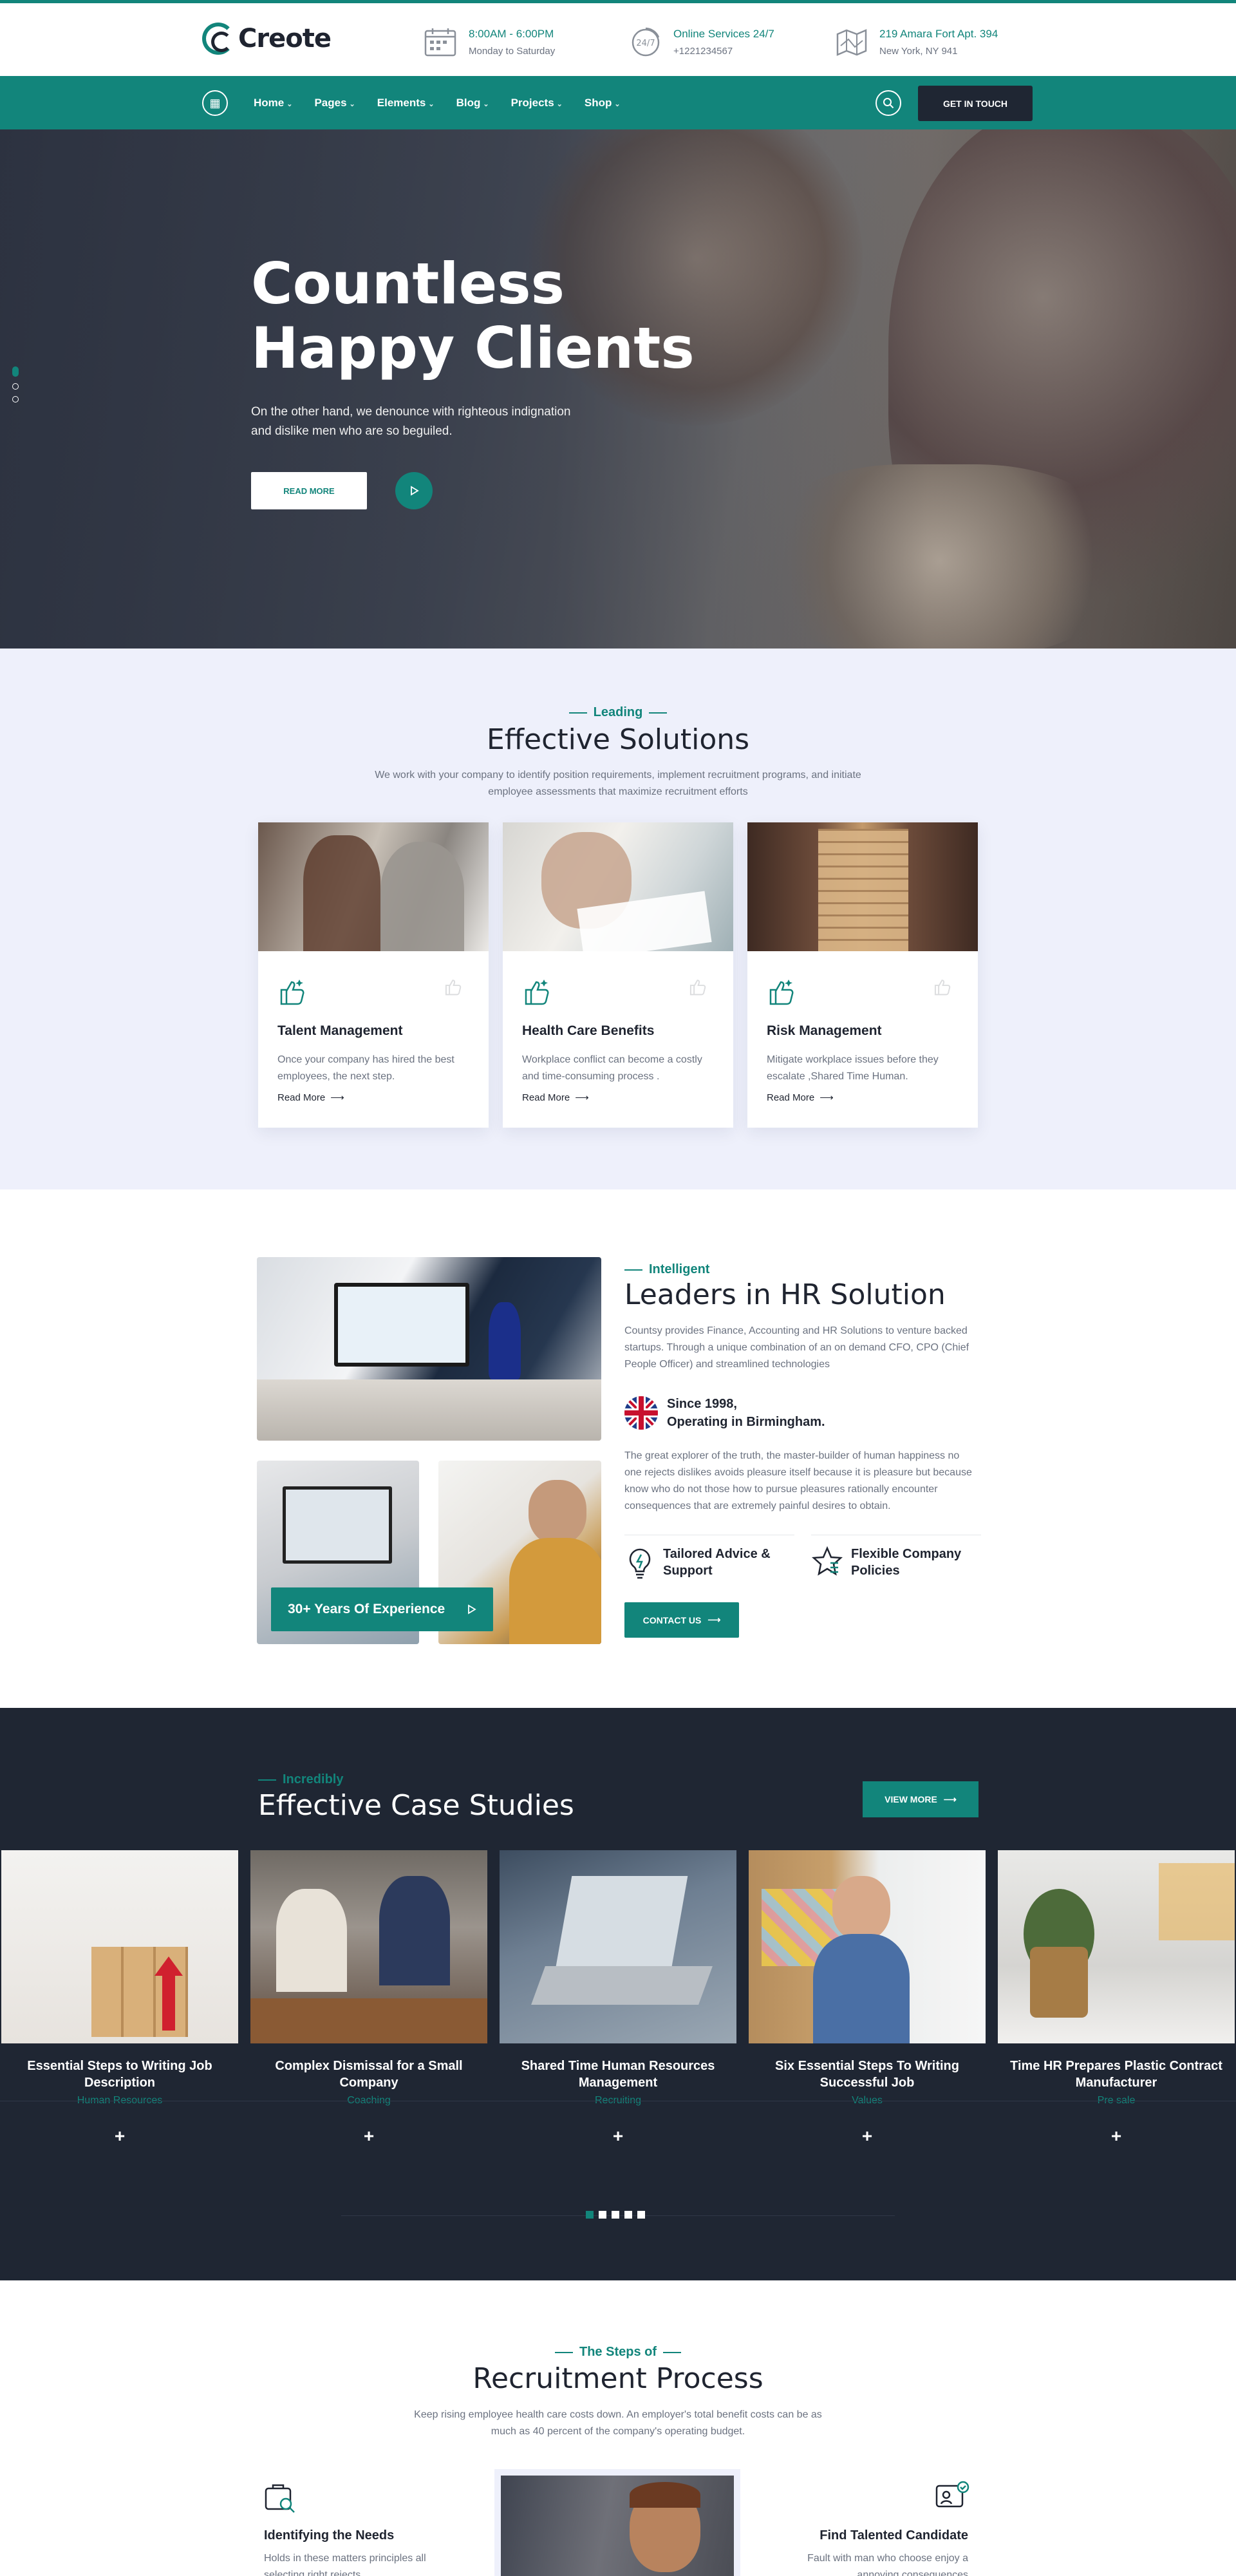  What do you see at coordinates (511, 34) in the screenshot?
I see `hours-title: 8:00AM - 6:00PM` at bounding box center [511, 34].